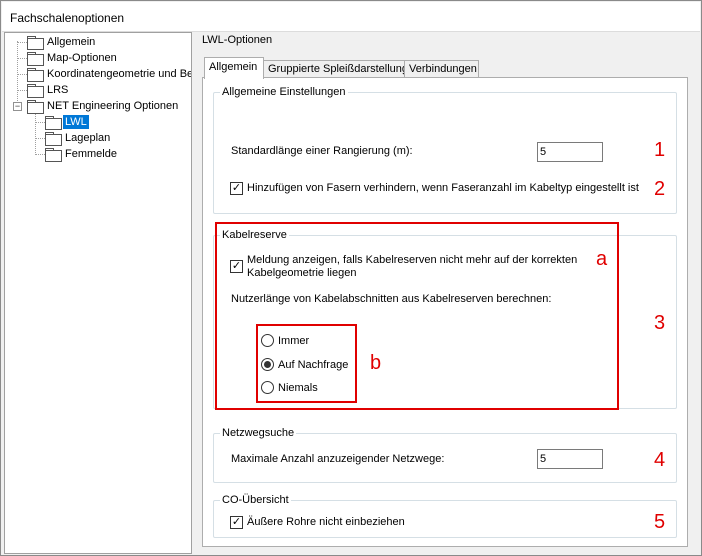 The height and width of the screenshot is (556, 702). I want to click on tree-item-label: LRS, so click(58, 90).